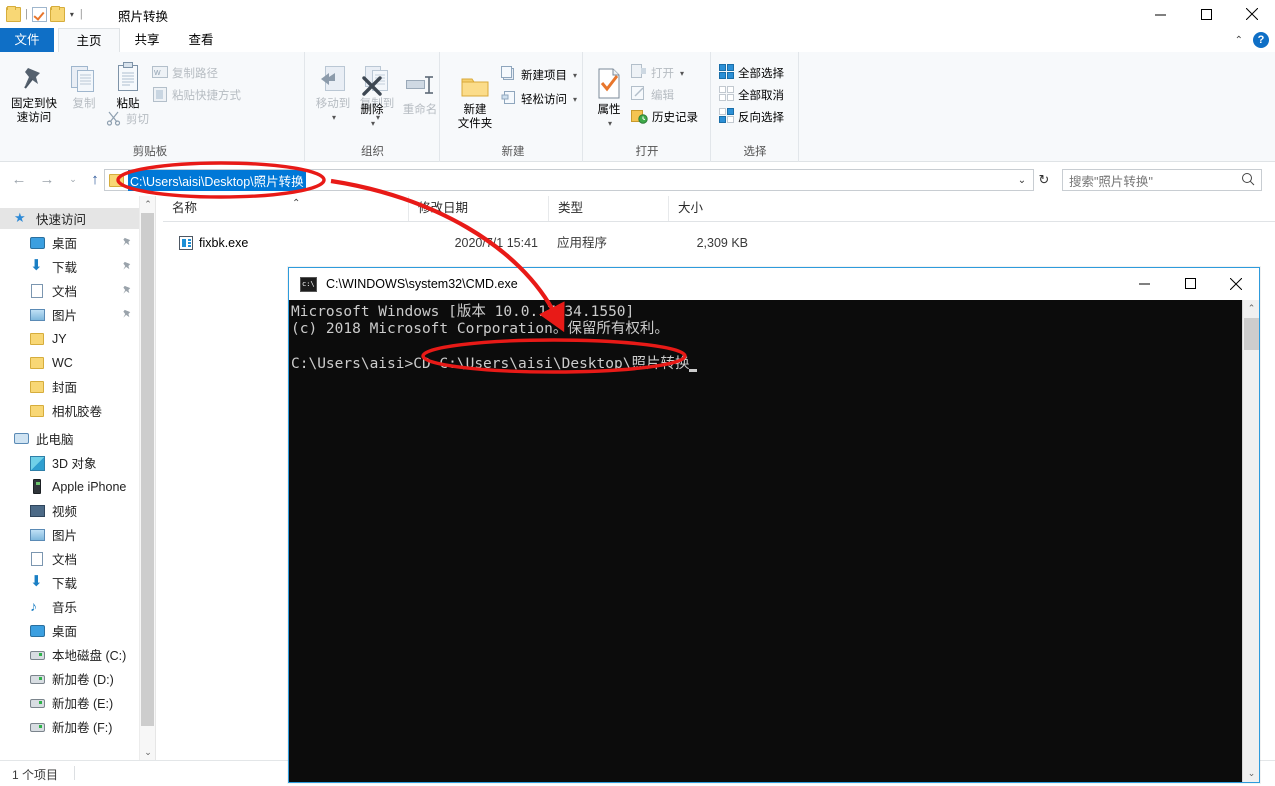 The image size is (1275, 786). I want to click on status-divider, so click(74, 773).